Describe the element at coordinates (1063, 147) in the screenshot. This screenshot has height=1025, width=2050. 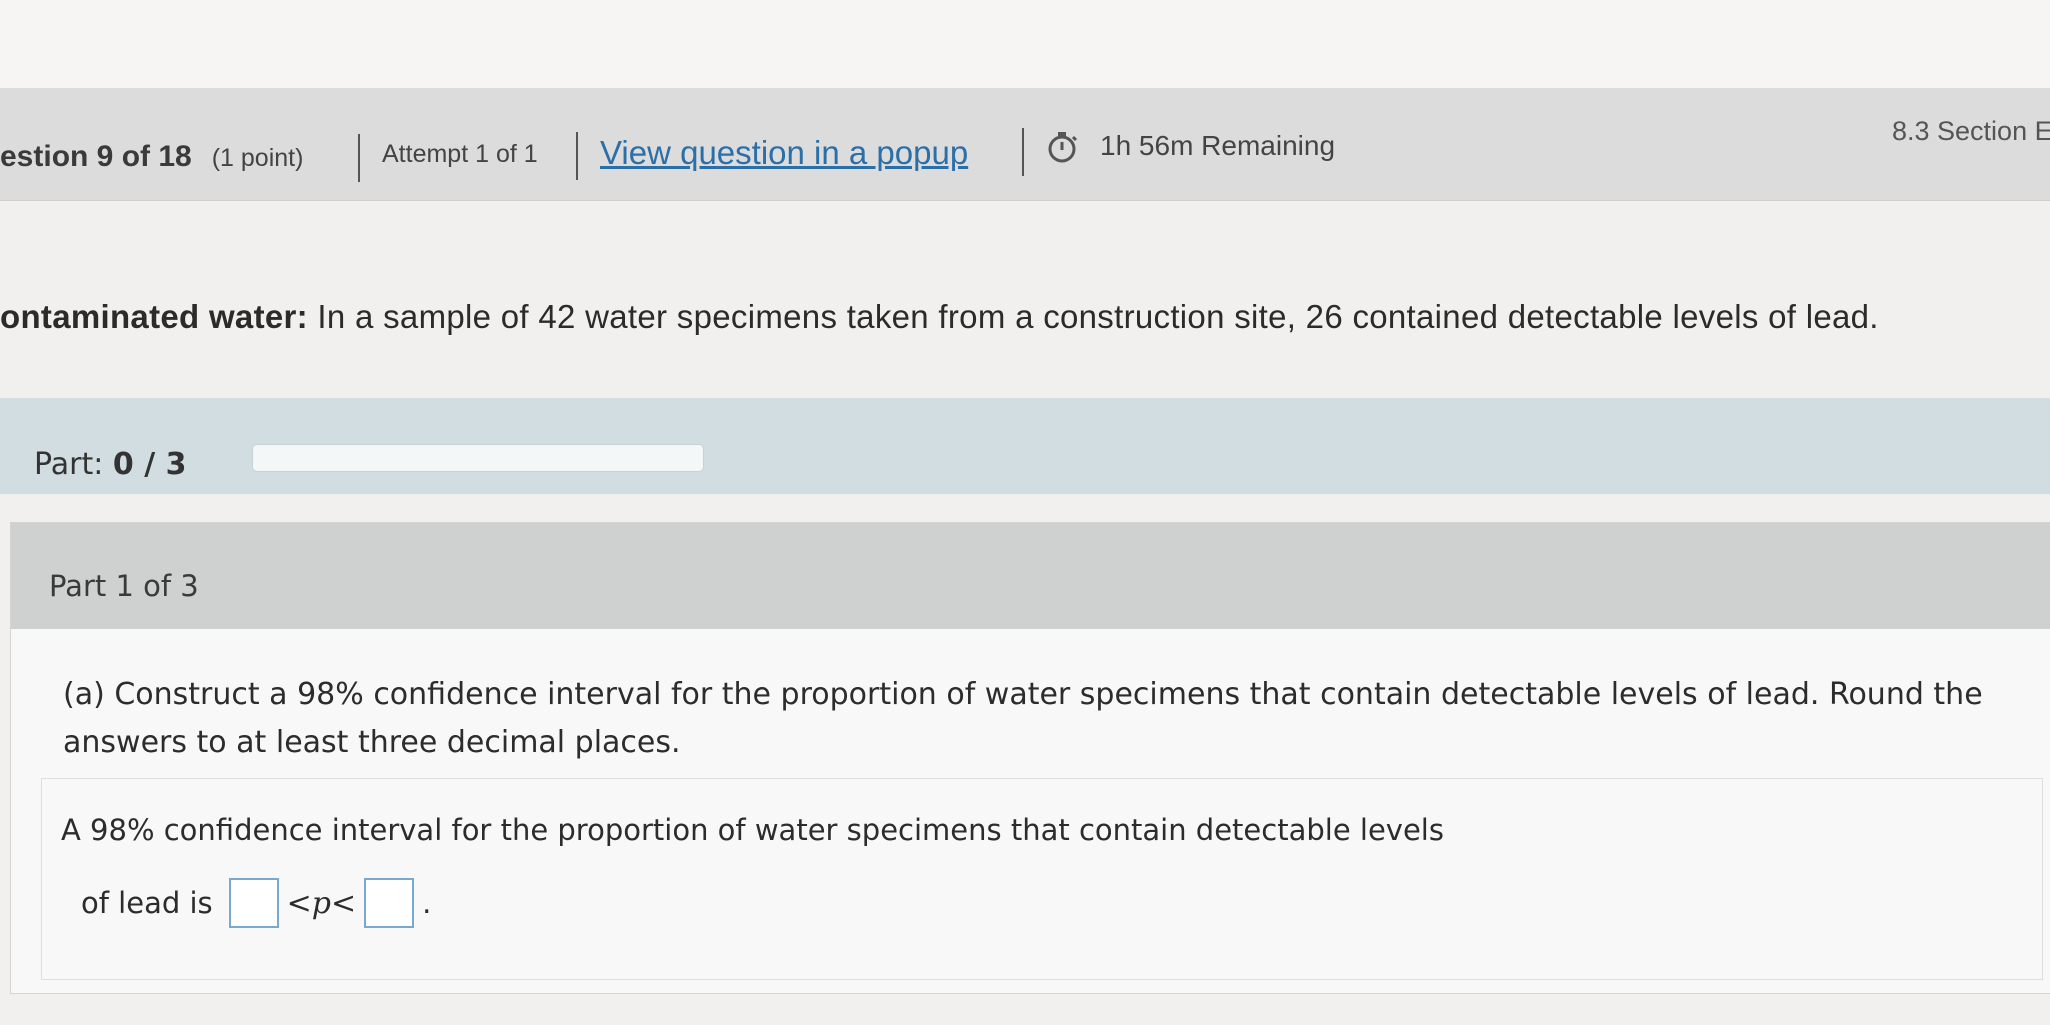
I see `stopwatch-icon` at that location.